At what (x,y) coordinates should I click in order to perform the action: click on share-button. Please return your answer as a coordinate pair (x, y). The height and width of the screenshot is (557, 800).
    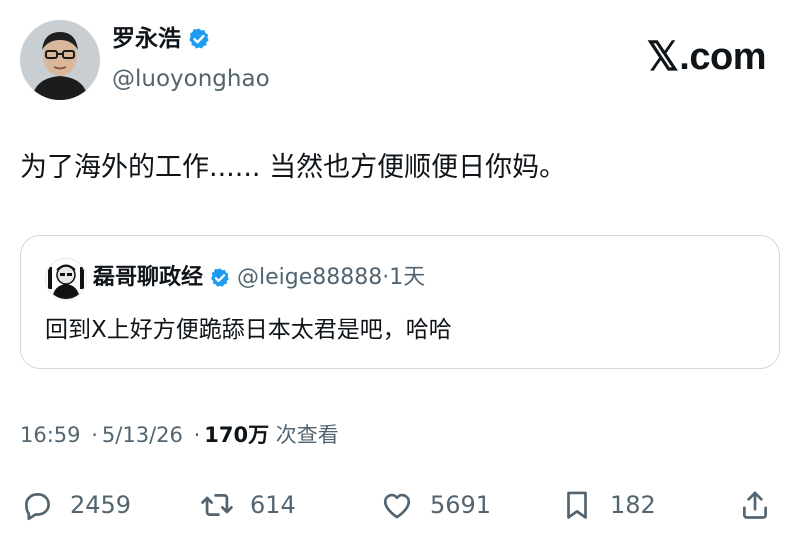
    Looking at the image, I should click on (755, 505).